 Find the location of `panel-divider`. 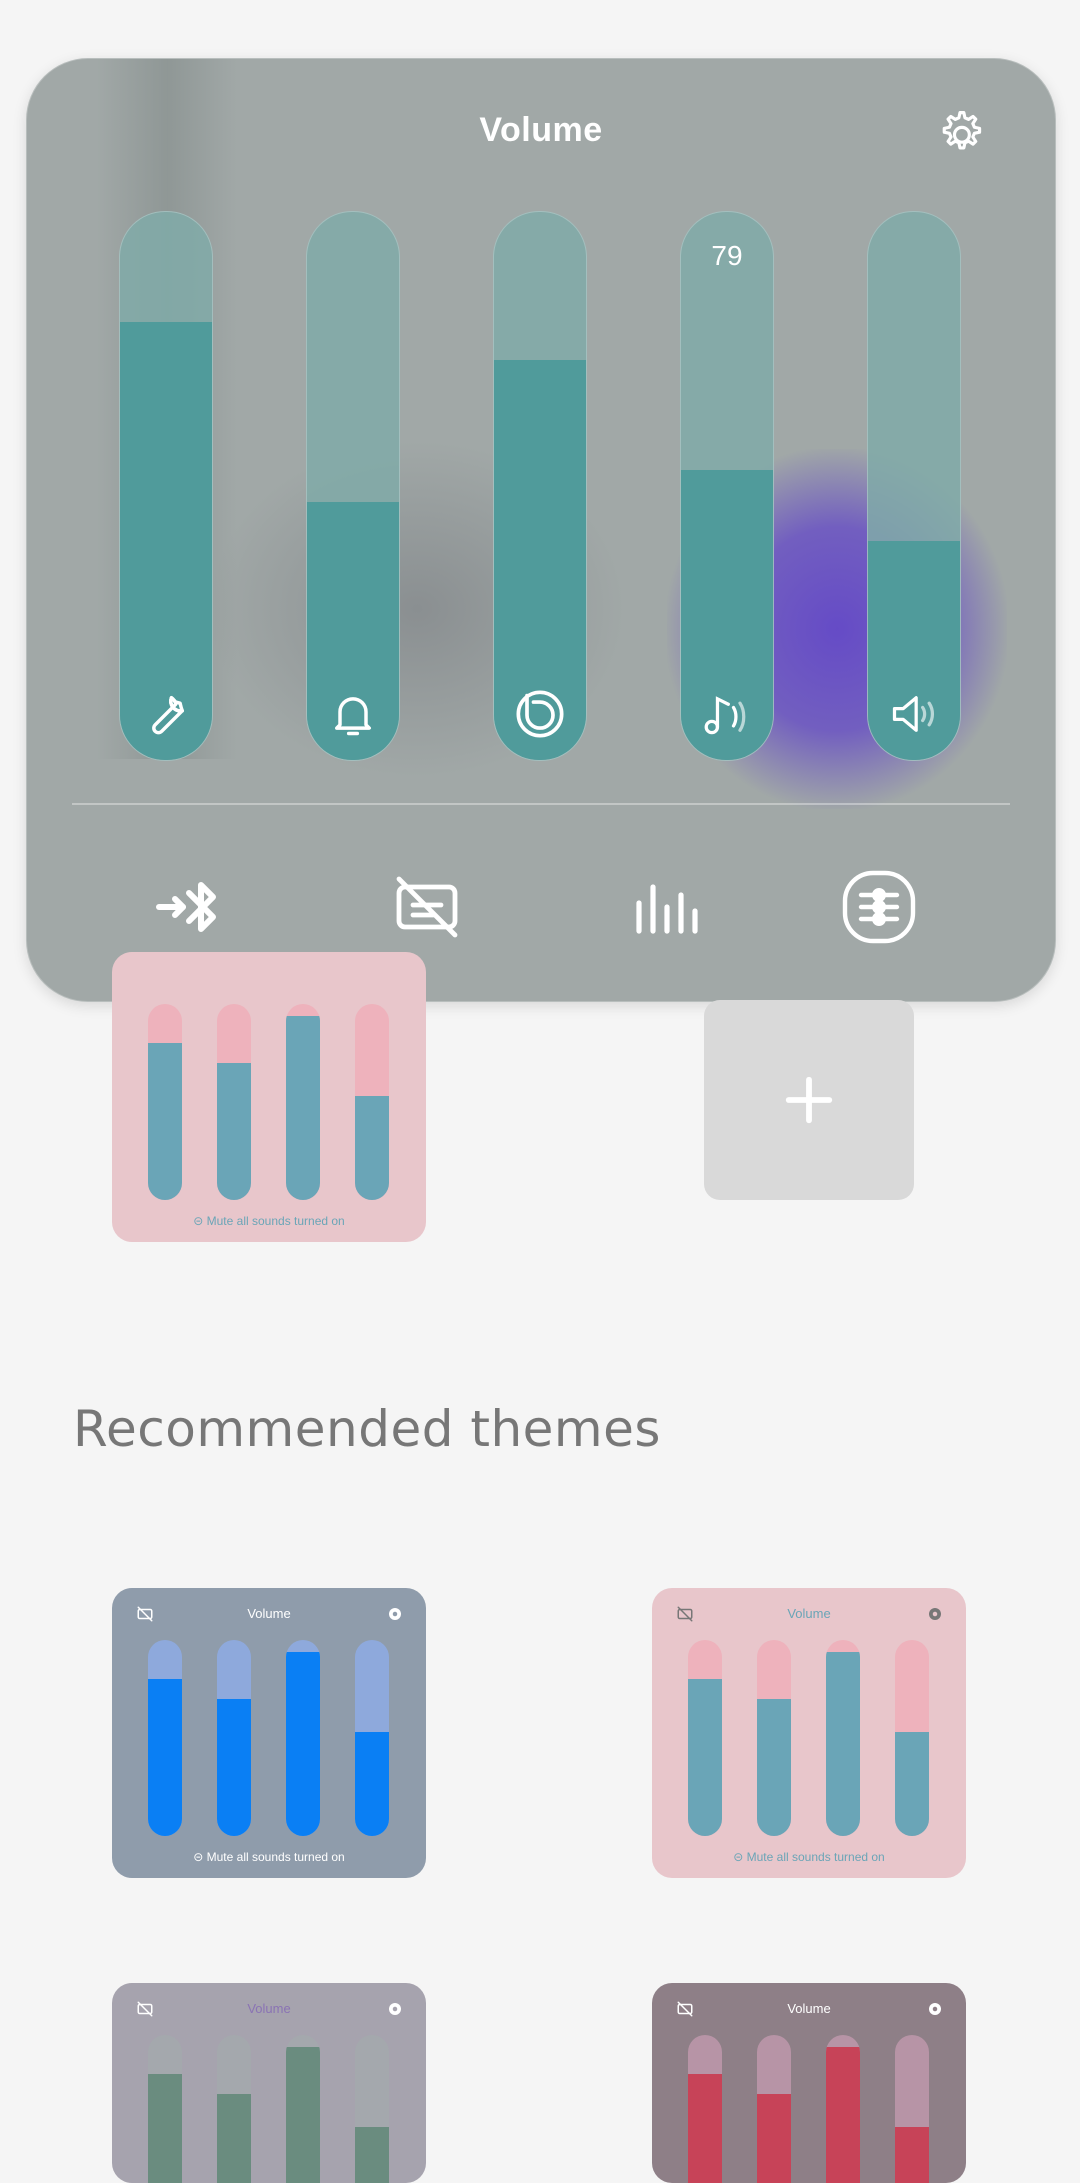

panel-divider is located at coordinates (541, 804).